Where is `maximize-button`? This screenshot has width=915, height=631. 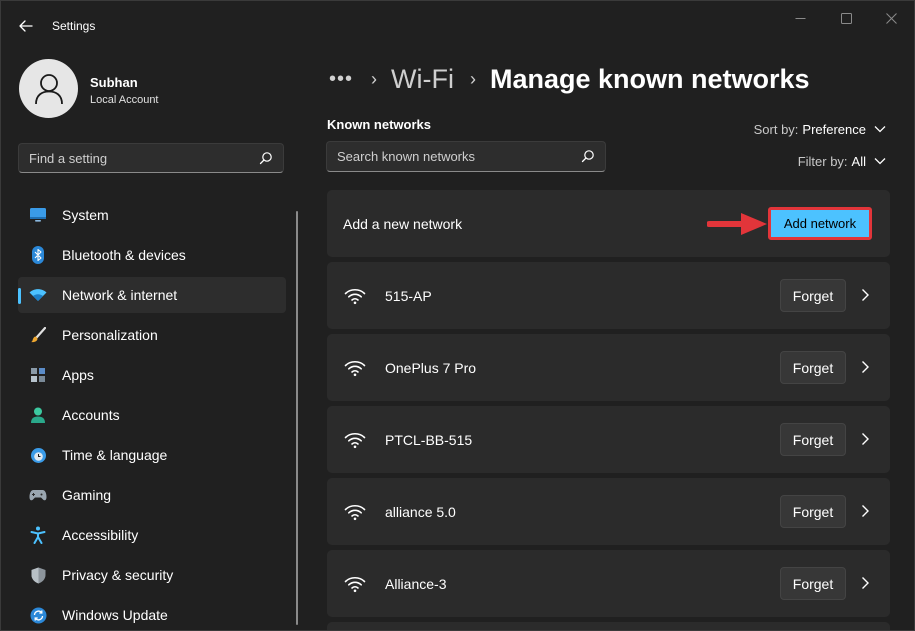 maximize-button is located at coordinates (846, 18).